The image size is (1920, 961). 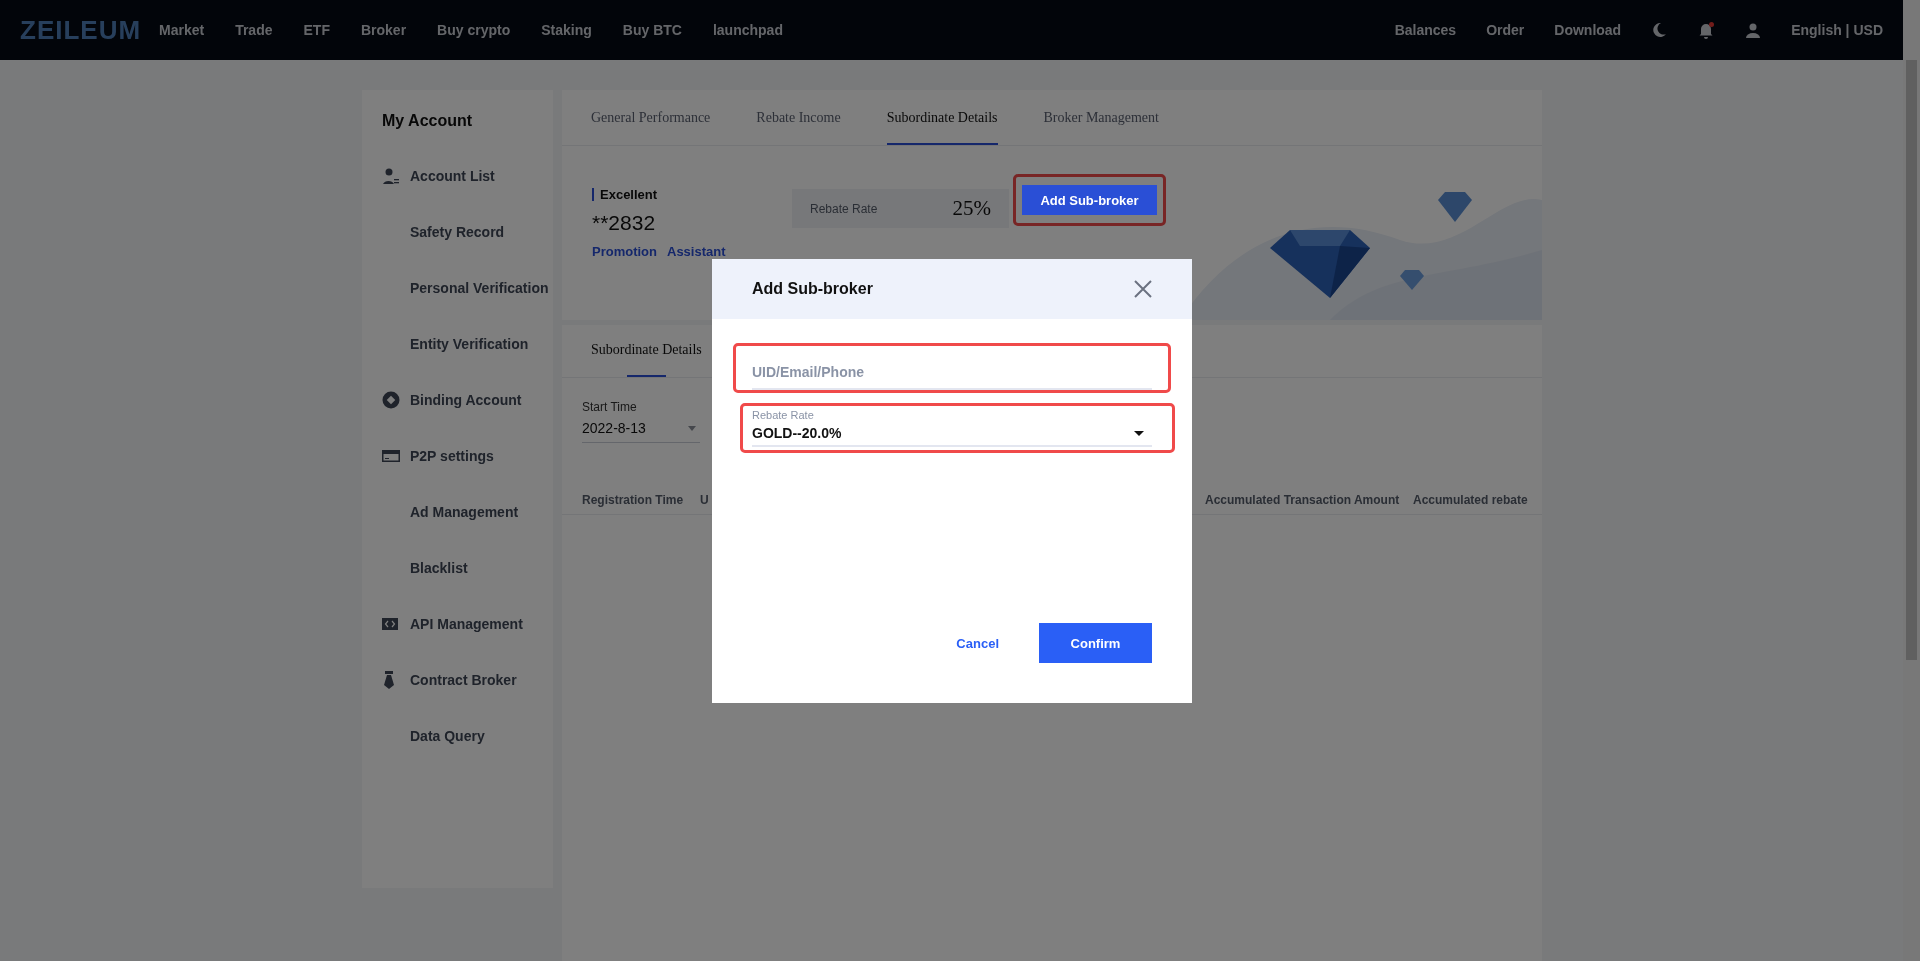 I want to click on sidebar-item: Entity Verification, so click(x=469, y=344).